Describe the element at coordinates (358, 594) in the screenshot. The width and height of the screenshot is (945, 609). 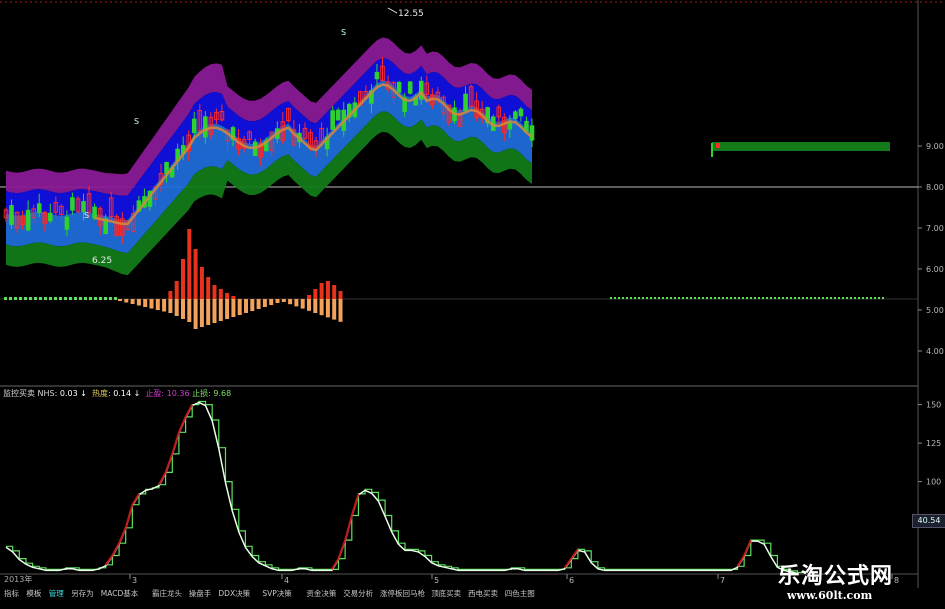
I see `tab-10: 交易分析` at that location.